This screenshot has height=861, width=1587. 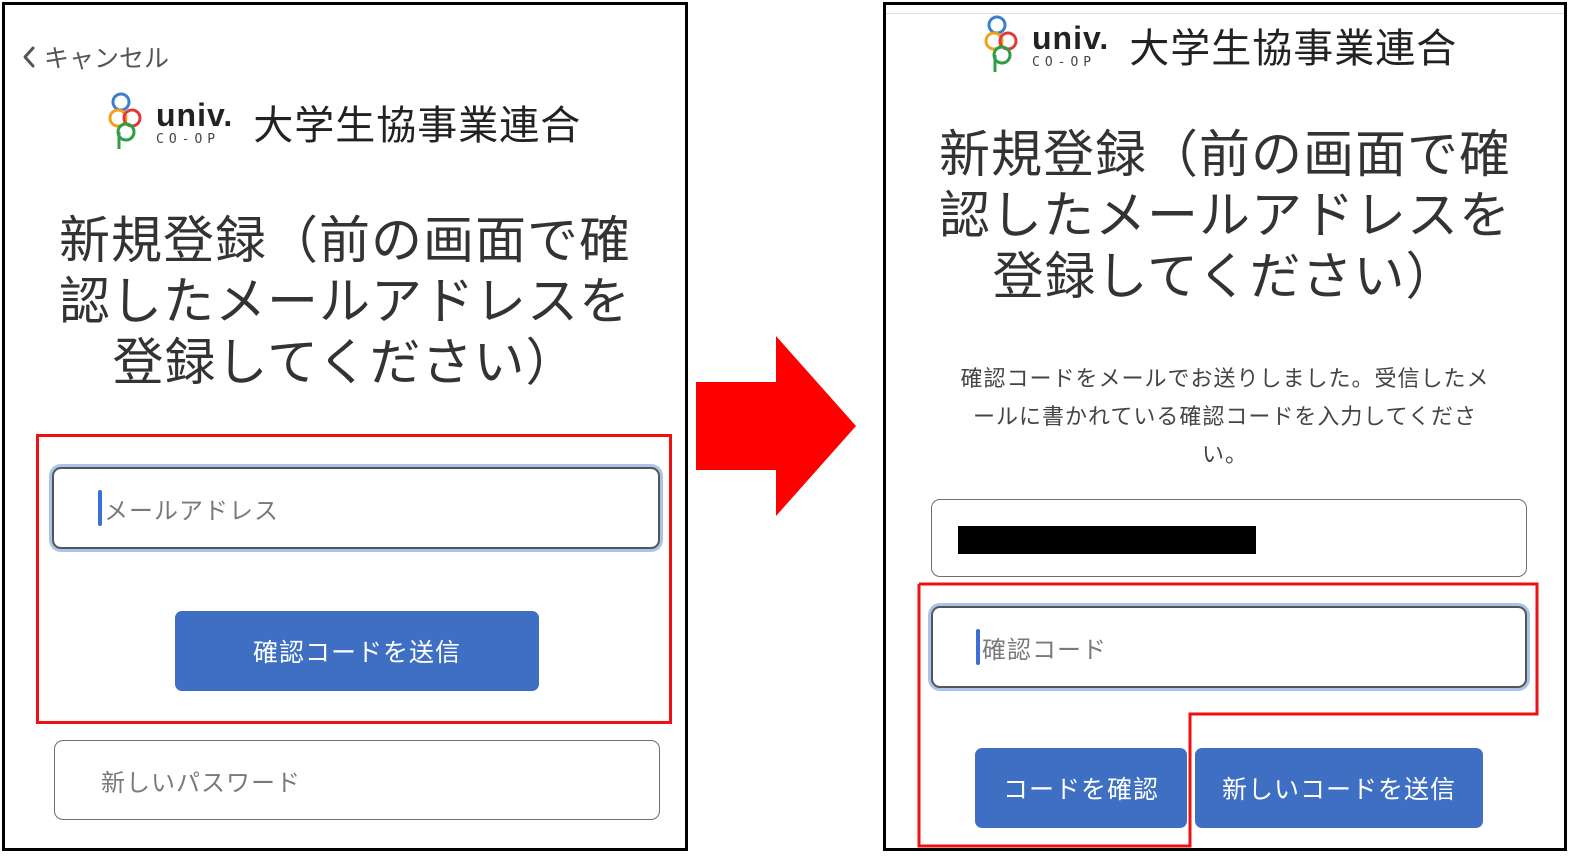 I want to click on send-code-button: 確認コードを送信, so click(x=357, y=651).